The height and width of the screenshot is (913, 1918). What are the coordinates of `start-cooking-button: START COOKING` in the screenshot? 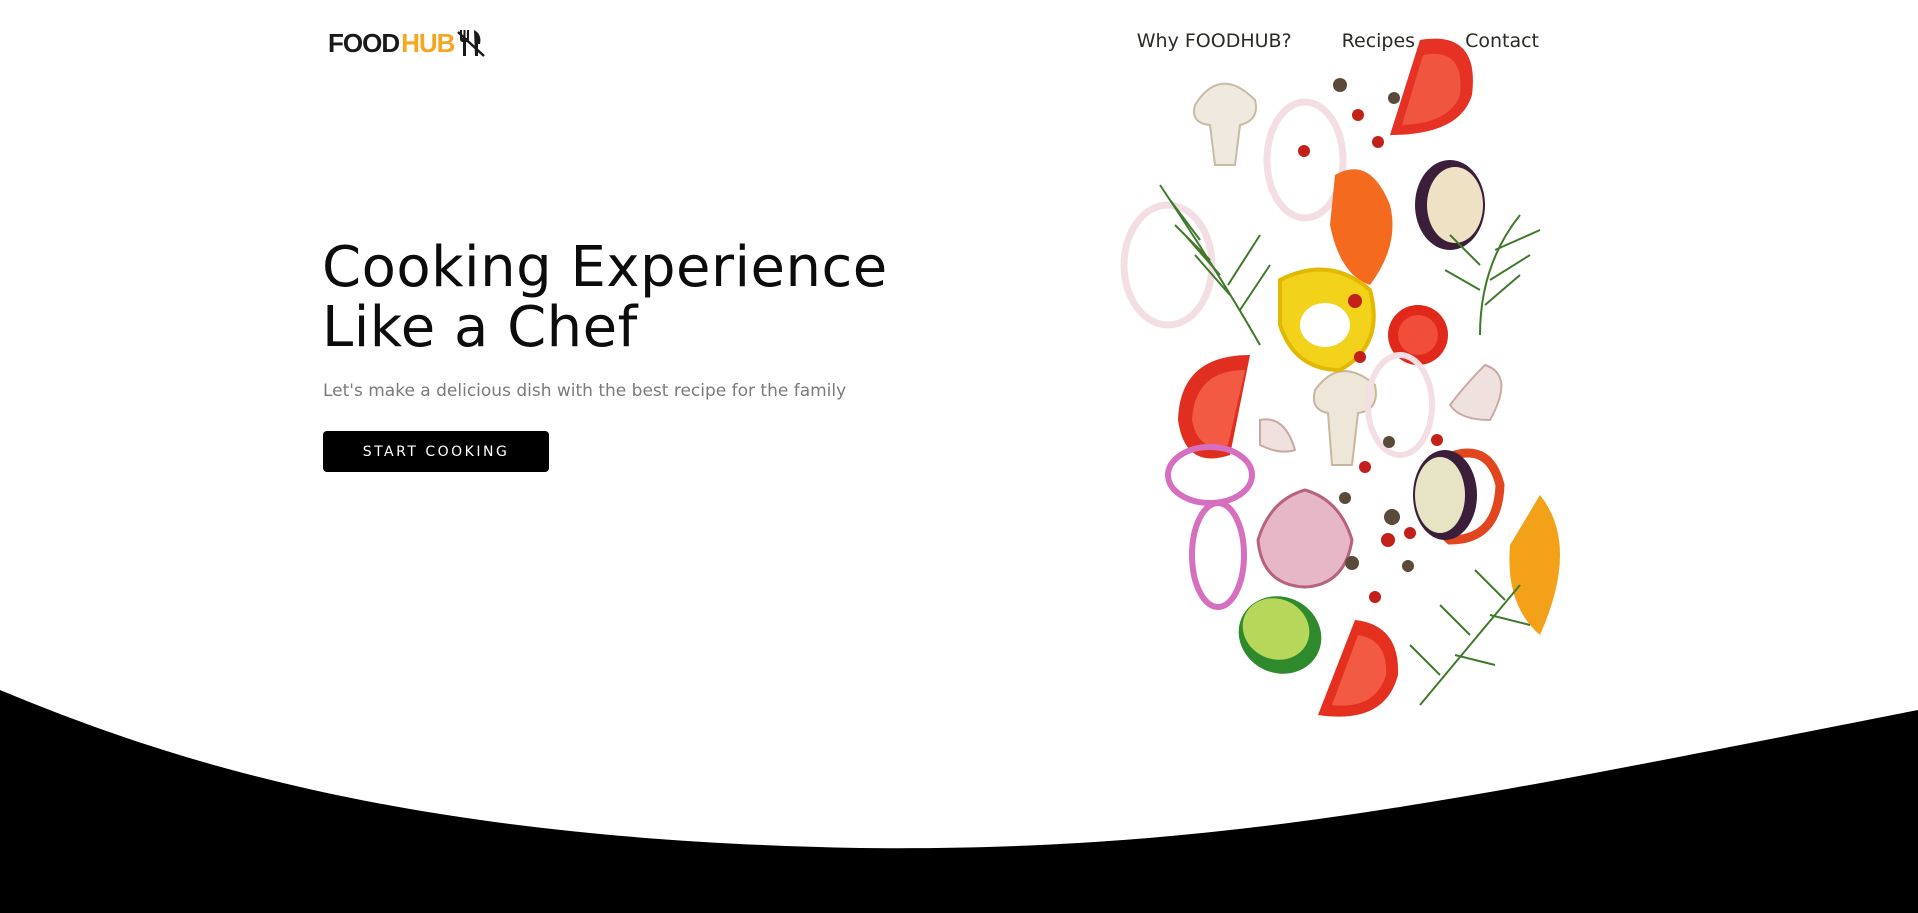 It's located at (436, 451).